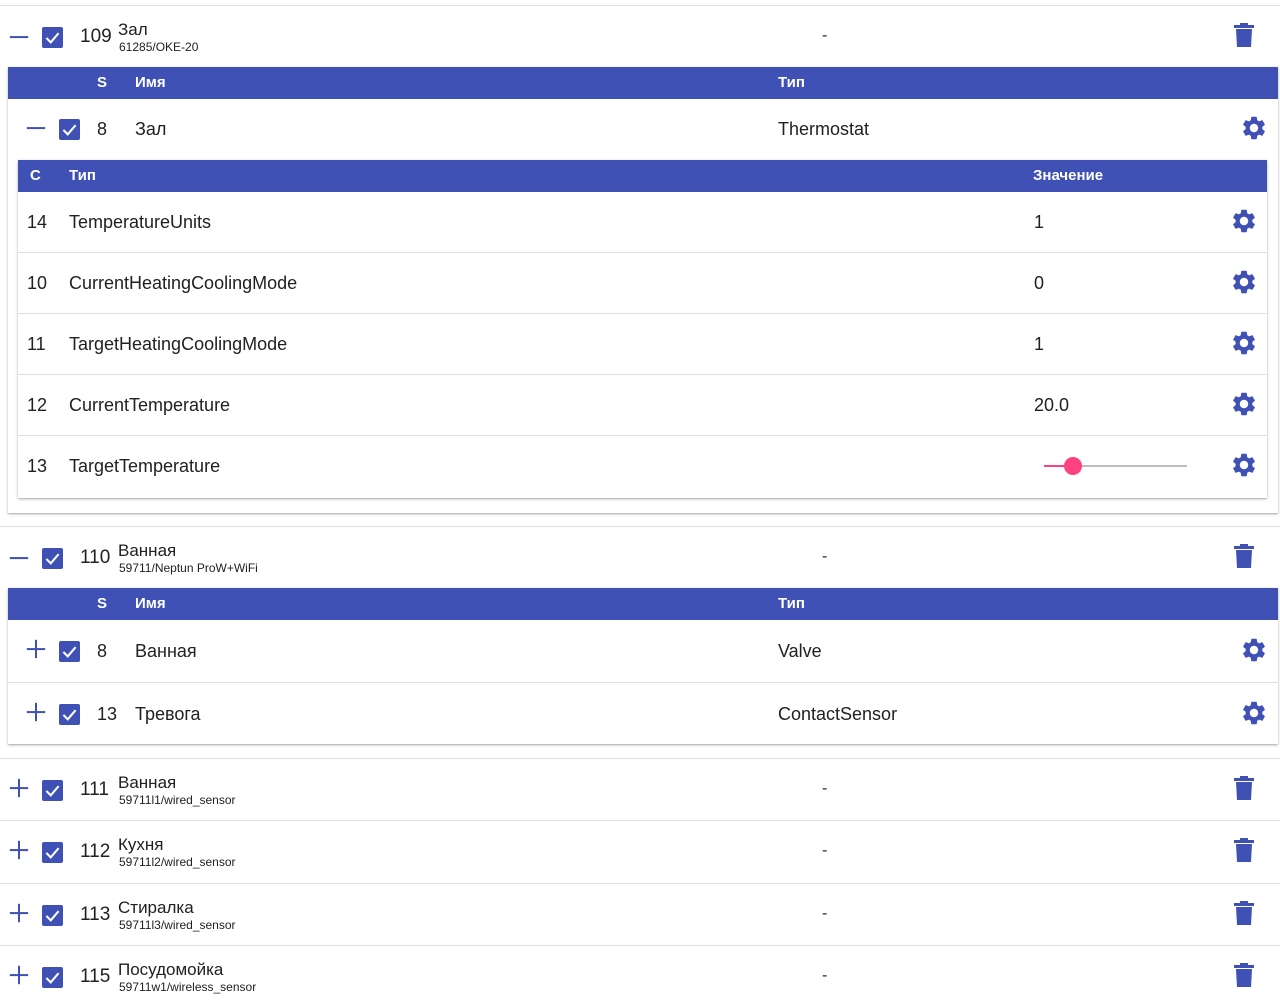 The width and height of the screenshot is (1280, 1006). What do you see at coordinates (1039, 283) in the screenshot?
I see `characteristic-value: 0` at bounding box center [1039, 283].